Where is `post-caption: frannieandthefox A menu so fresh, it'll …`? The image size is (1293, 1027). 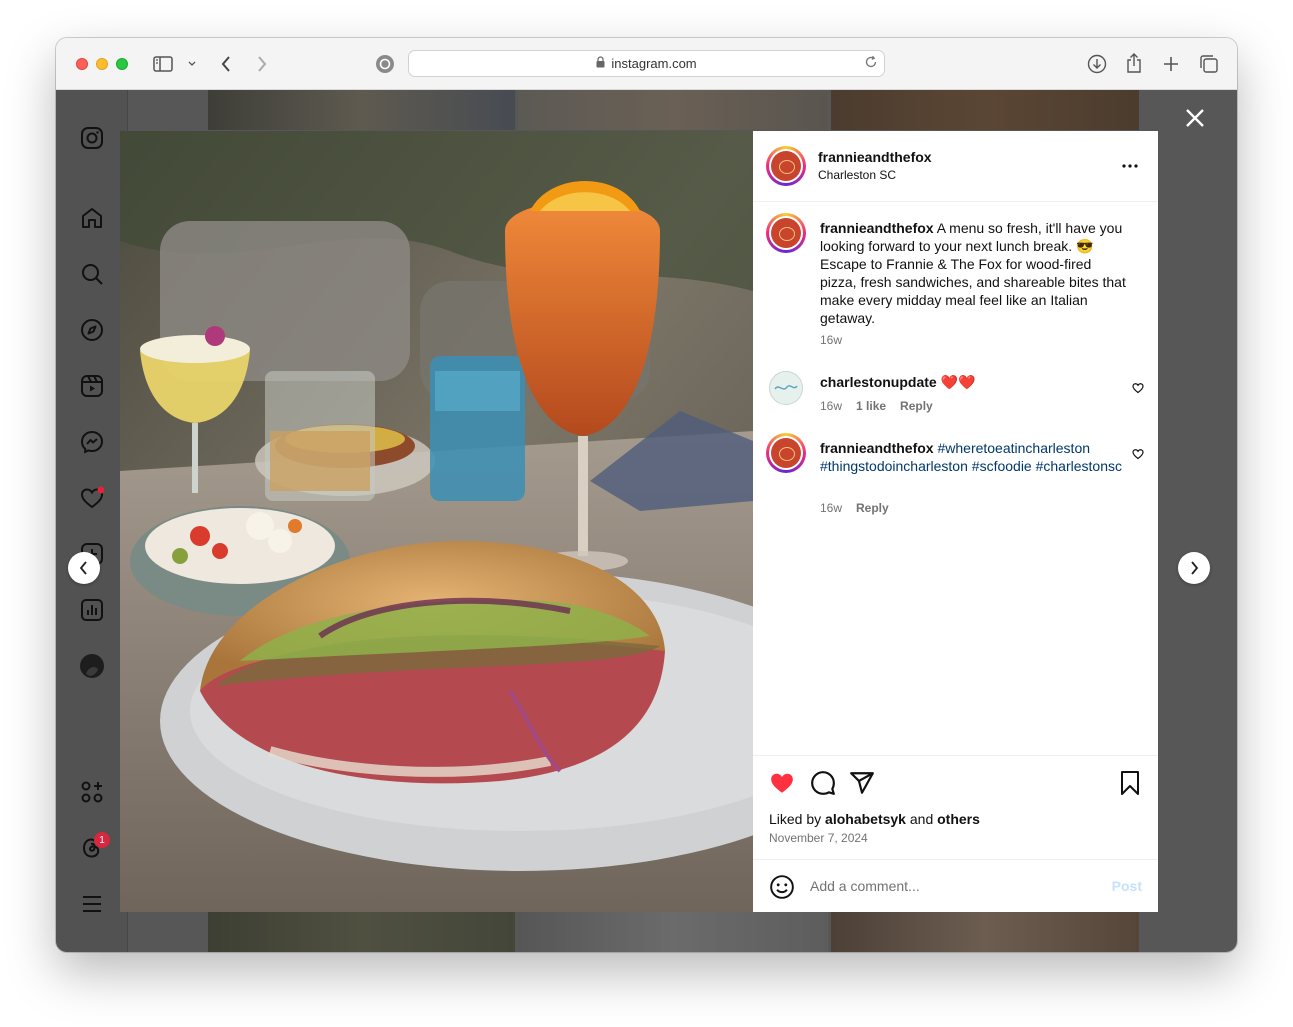 post-caption: frannieandthefox A menu so fresh, it'll … is located at coordinates (975, 273).